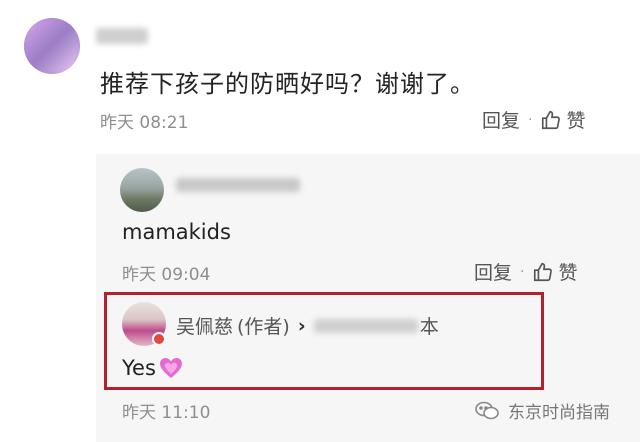 The width and height of the screenshot is (640, 442). Describe the element at coordinates (559, 413) in the screenshot. I see `watermark-text: 东京时尚指南` at that location.